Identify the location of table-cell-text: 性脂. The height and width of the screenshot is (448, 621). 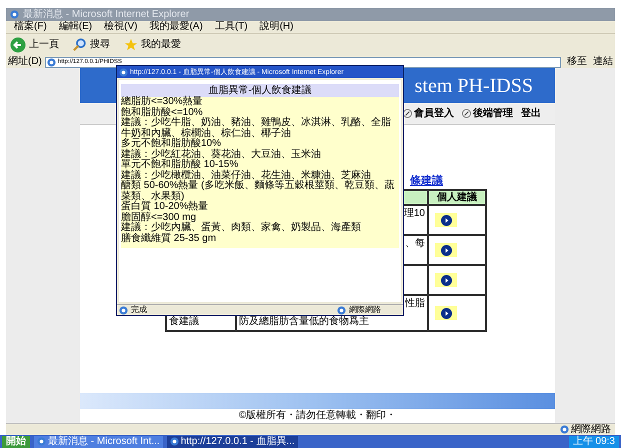
(415, 304).